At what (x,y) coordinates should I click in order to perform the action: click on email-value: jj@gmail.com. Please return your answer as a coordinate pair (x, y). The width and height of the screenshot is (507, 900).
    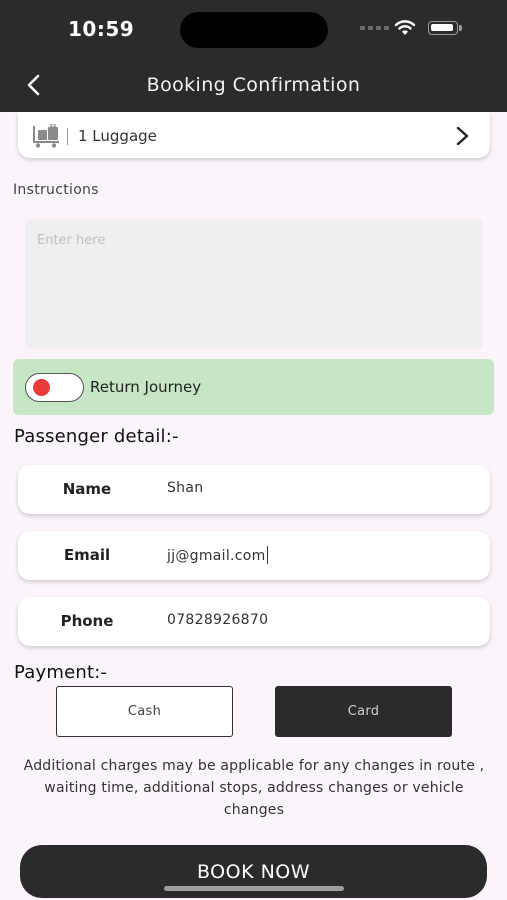
    Looking at the image, I should click on (216, 556).